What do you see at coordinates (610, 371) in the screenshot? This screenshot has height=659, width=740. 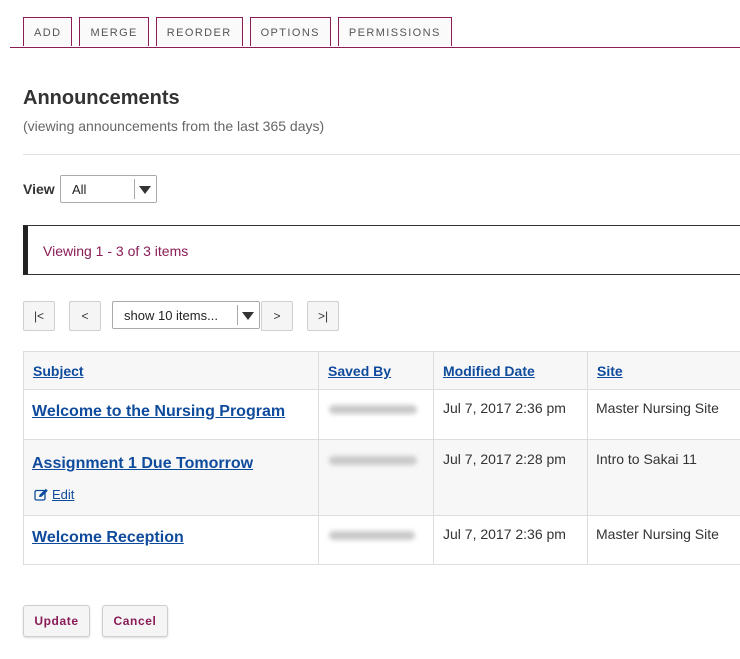 I see `site-column-header: Site` at bounding box center [610, 371].